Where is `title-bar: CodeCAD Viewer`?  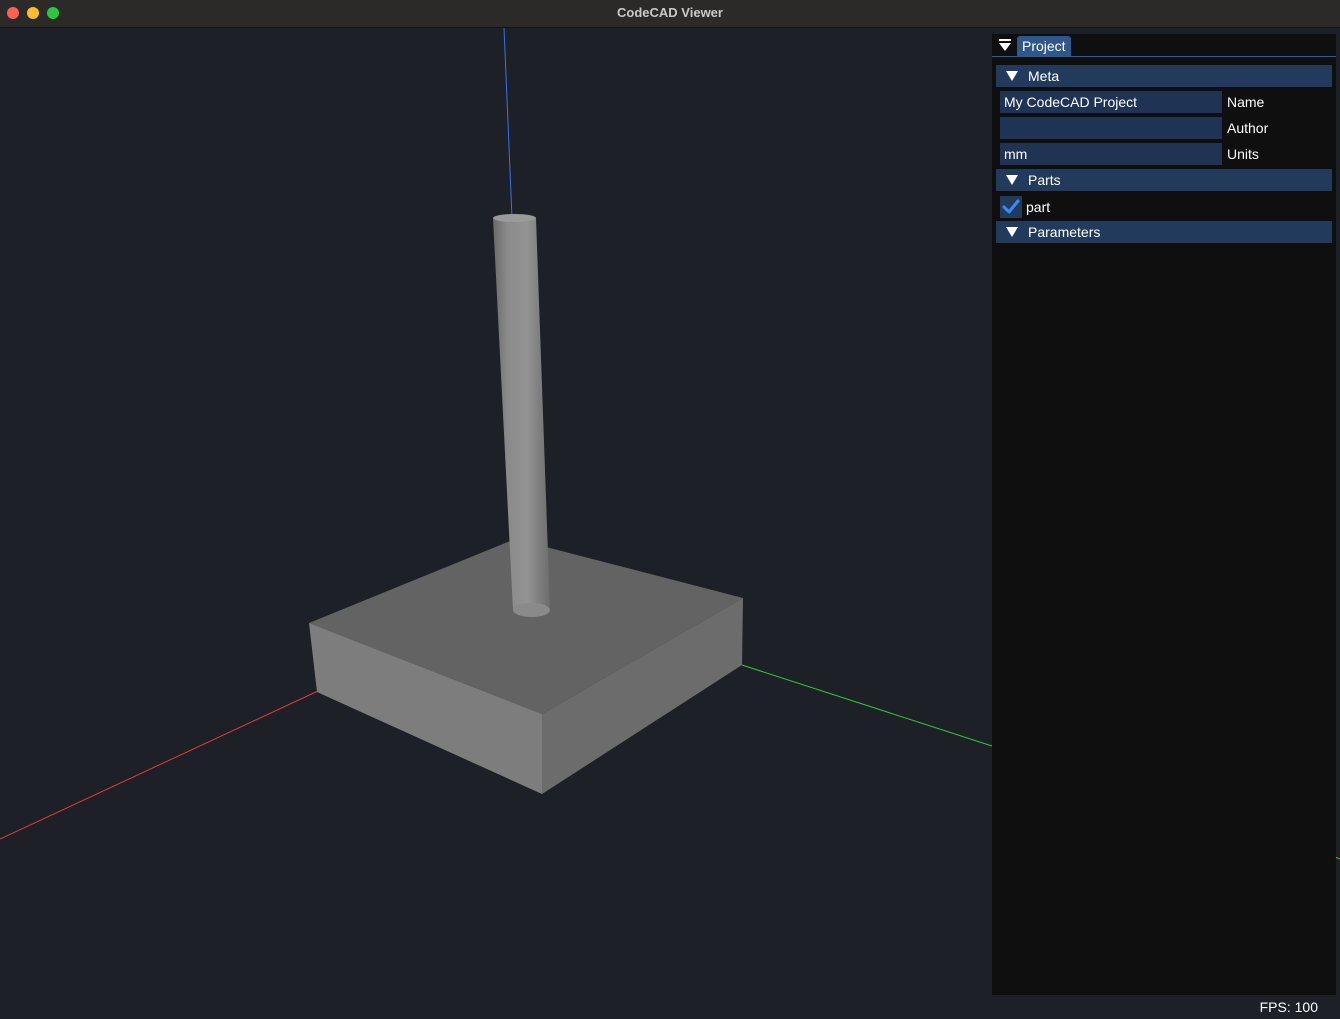 title-bar: CodeCAD Viewer is located at coordinates (670, 14).